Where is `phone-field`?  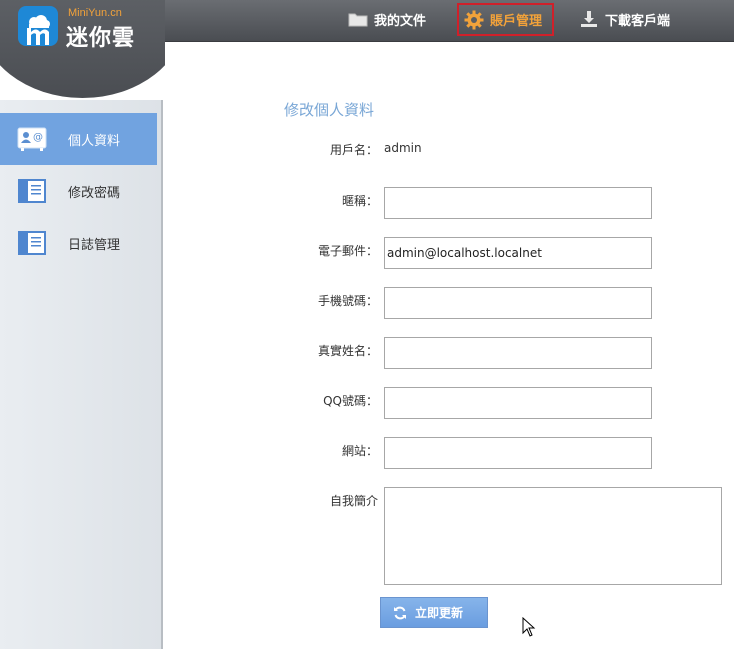
phone-field is located at coordinates (518, 303).